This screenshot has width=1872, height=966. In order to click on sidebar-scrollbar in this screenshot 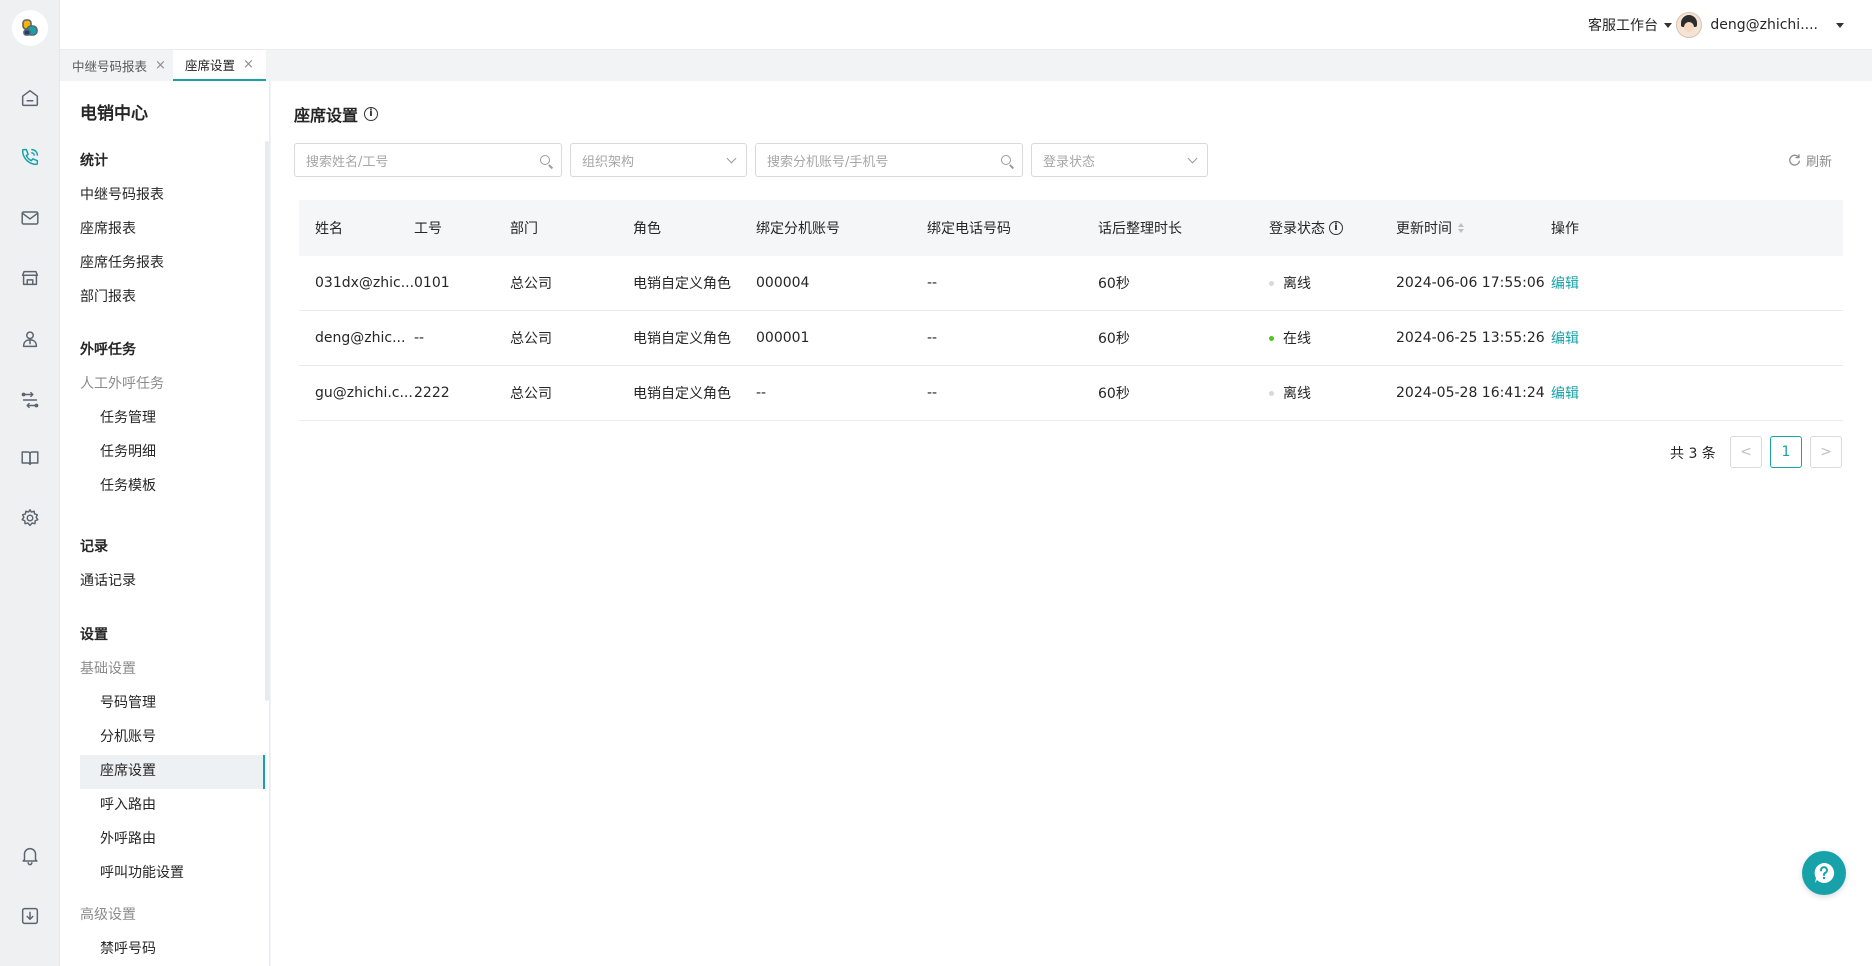, I will do `click(267, 421)`.